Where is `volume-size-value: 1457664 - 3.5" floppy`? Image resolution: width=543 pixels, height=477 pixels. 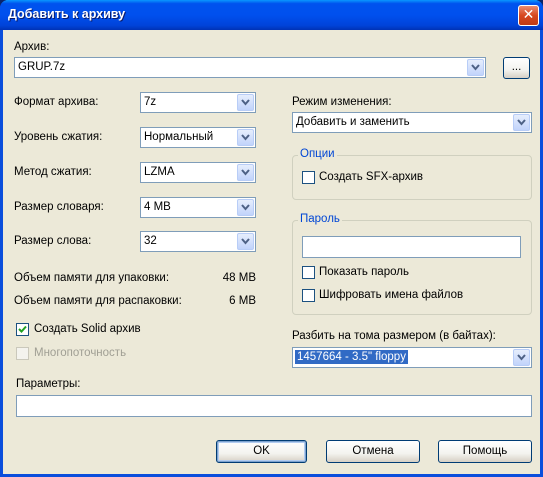
volume-size-value: 1457664 - 3.5" floppy is located at coordinates (351, 357).